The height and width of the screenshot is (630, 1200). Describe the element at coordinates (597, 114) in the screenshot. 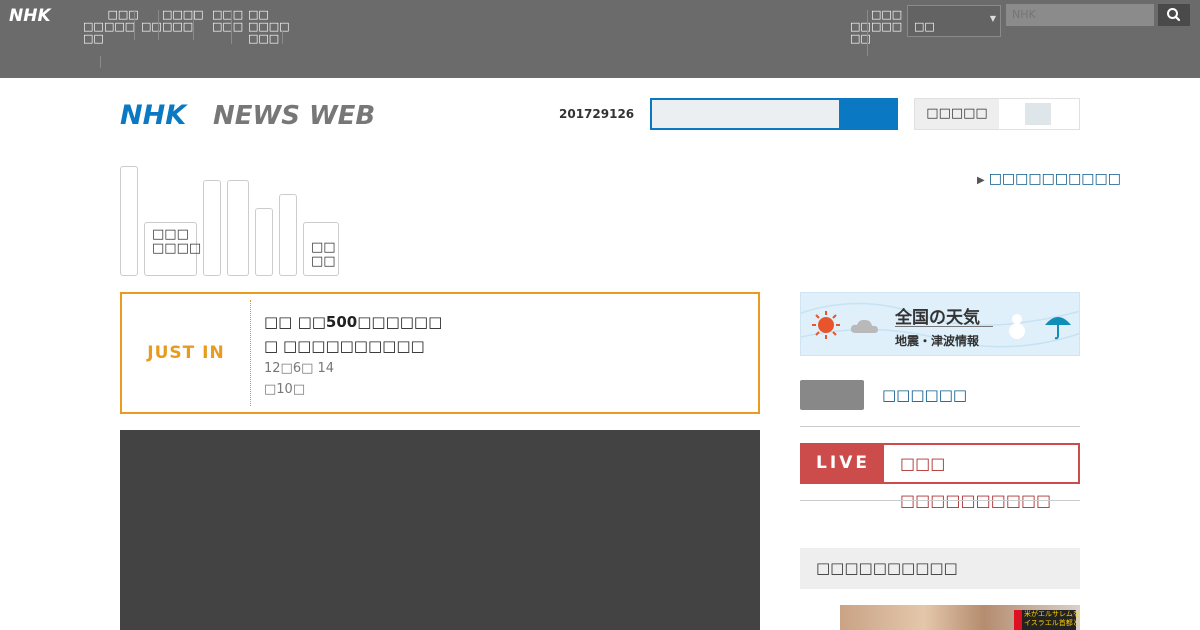

I see `current-date: 201729126` at that location.